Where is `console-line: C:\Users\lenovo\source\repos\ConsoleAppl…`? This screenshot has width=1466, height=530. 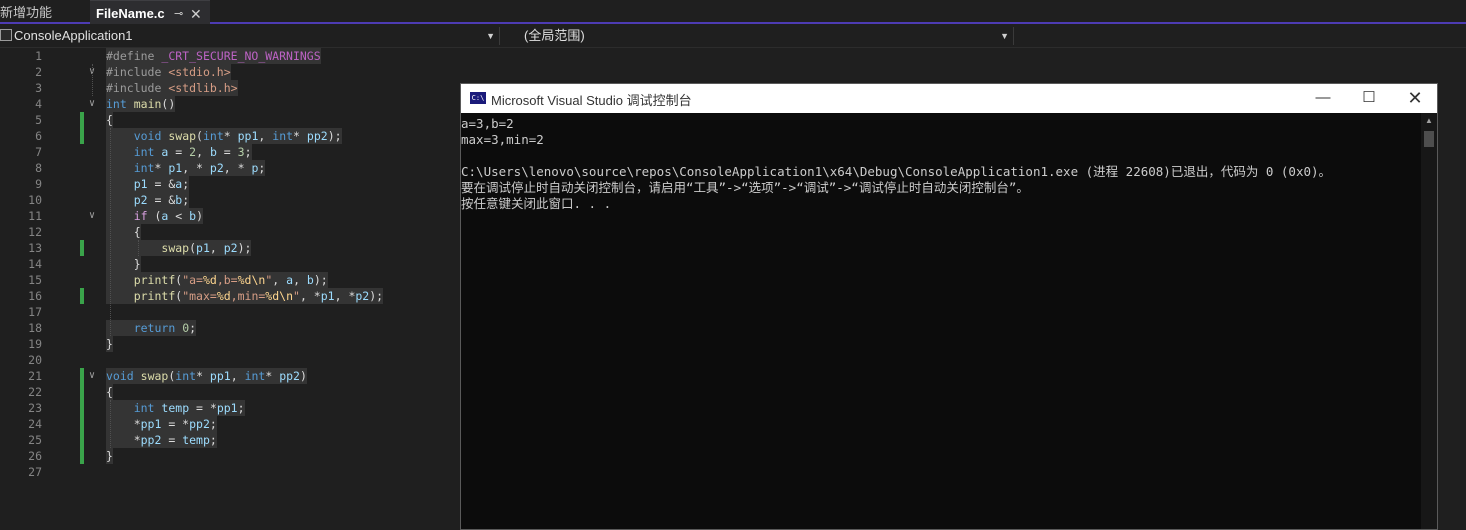 console-line: C:\Users\lenovo\source\repos\ConsoleAppl… is located at coordinates (896, 171).